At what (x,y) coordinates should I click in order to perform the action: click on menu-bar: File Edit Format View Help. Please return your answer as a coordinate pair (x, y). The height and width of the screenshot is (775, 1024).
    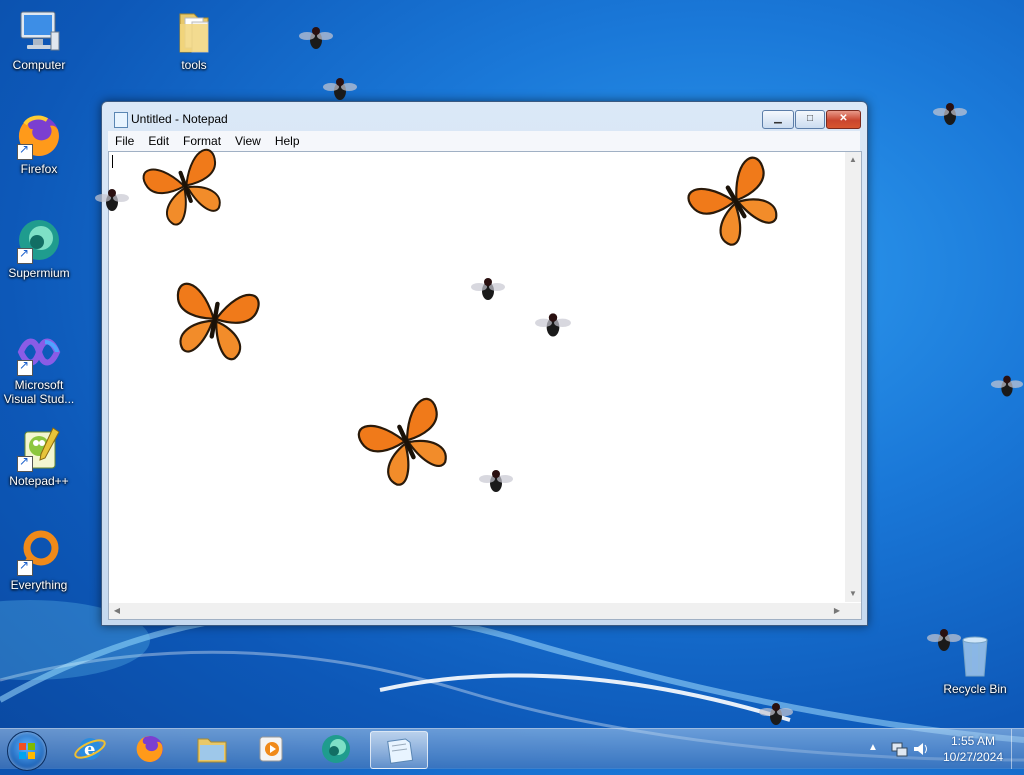
    Looking at the image, I should click on (484, 141).